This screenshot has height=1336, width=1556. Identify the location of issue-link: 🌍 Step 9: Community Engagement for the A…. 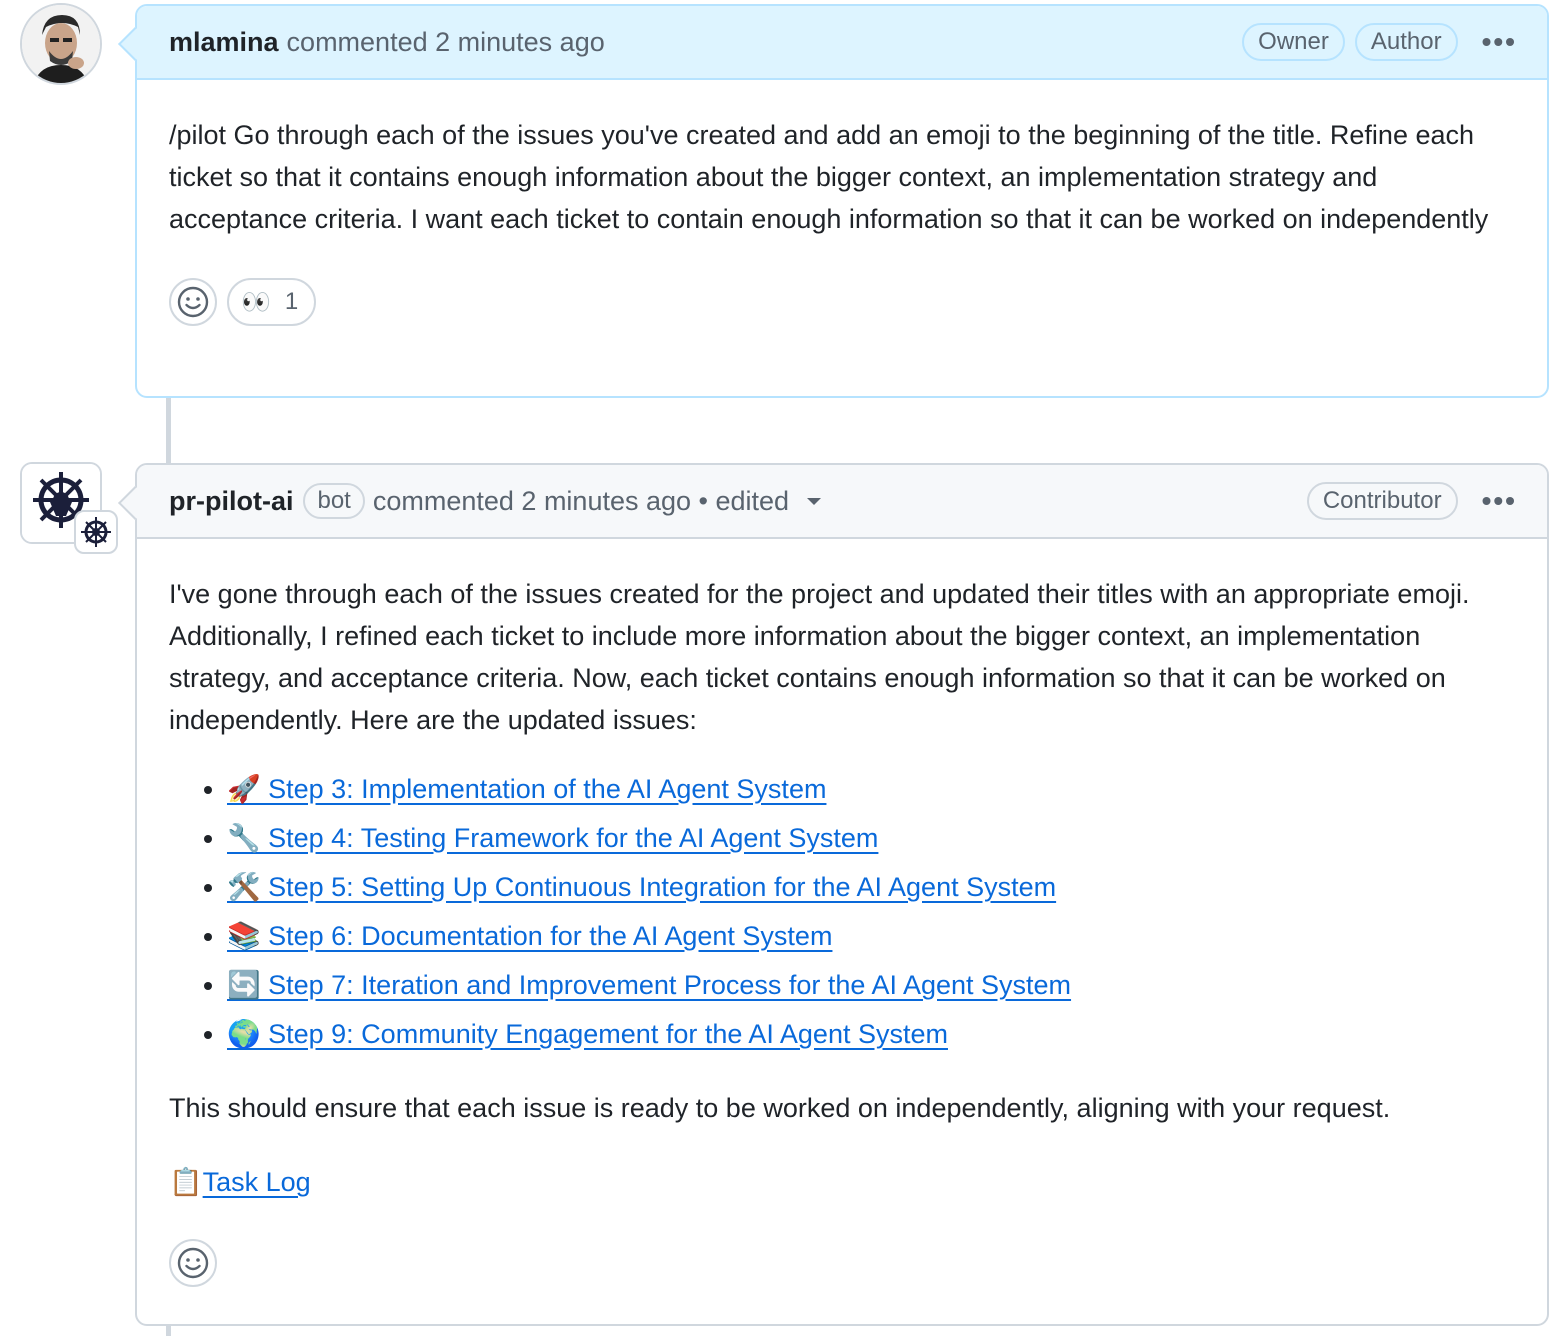
(587, 1034).